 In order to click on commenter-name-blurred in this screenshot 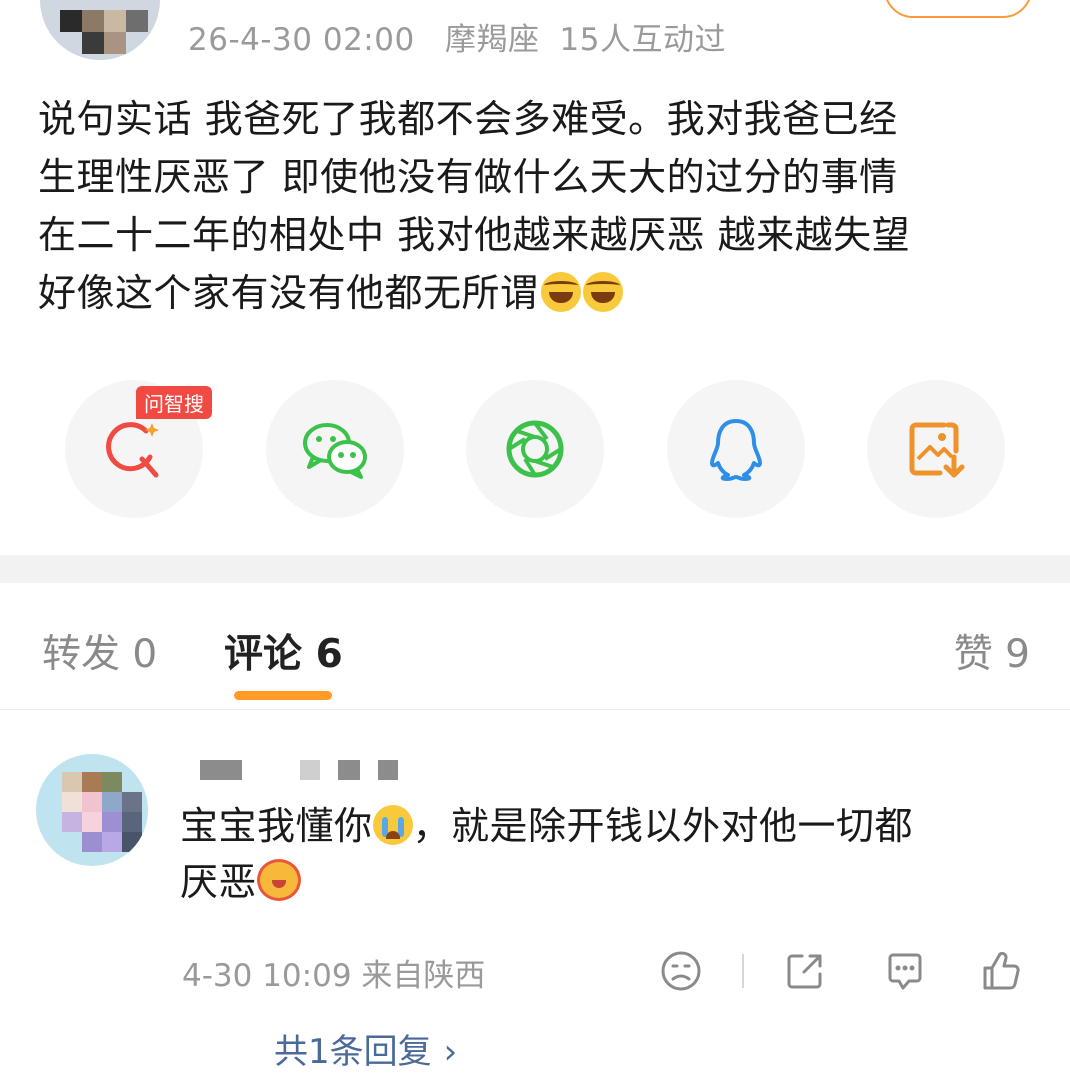, I will do `click(303, 772)`.